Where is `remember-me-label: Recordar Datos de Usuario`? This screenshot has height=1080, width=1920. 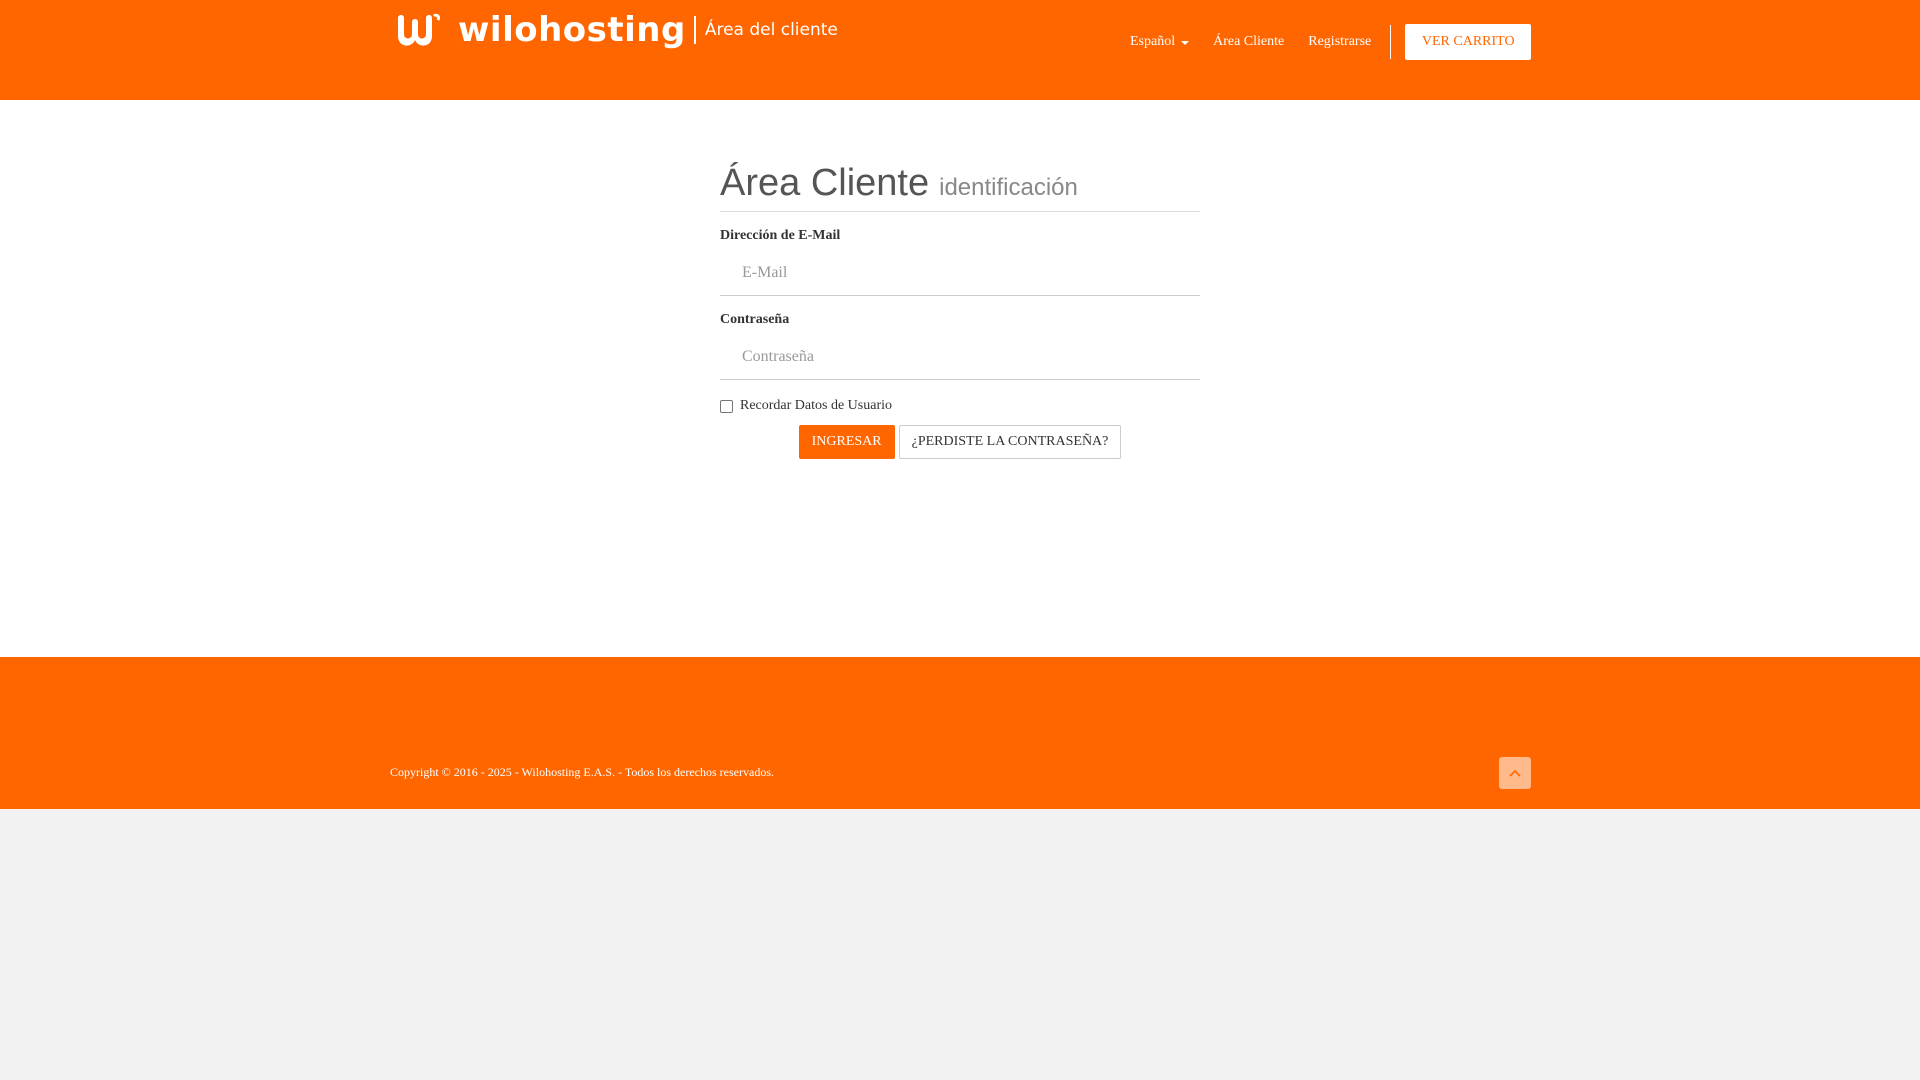
remember-me-label: Recordar Datos de Usuario is located at coordinates (816, 406).